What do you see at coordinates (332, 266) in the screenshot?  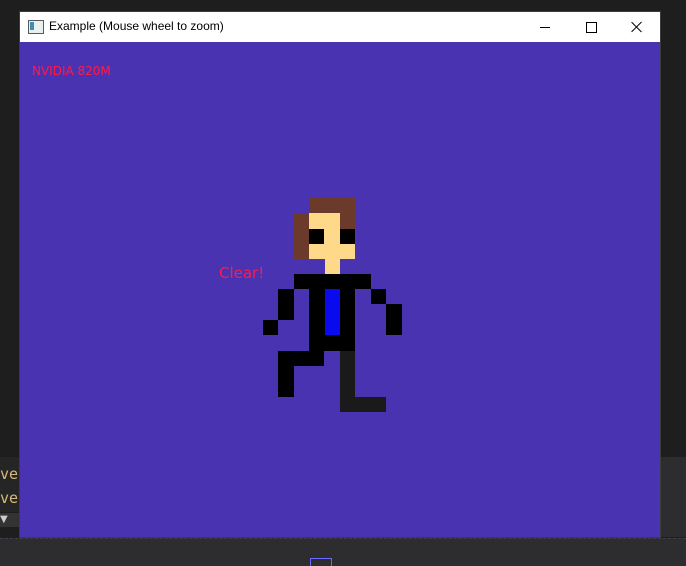 I see `sprite-neck` at bounding box center [332, 266].